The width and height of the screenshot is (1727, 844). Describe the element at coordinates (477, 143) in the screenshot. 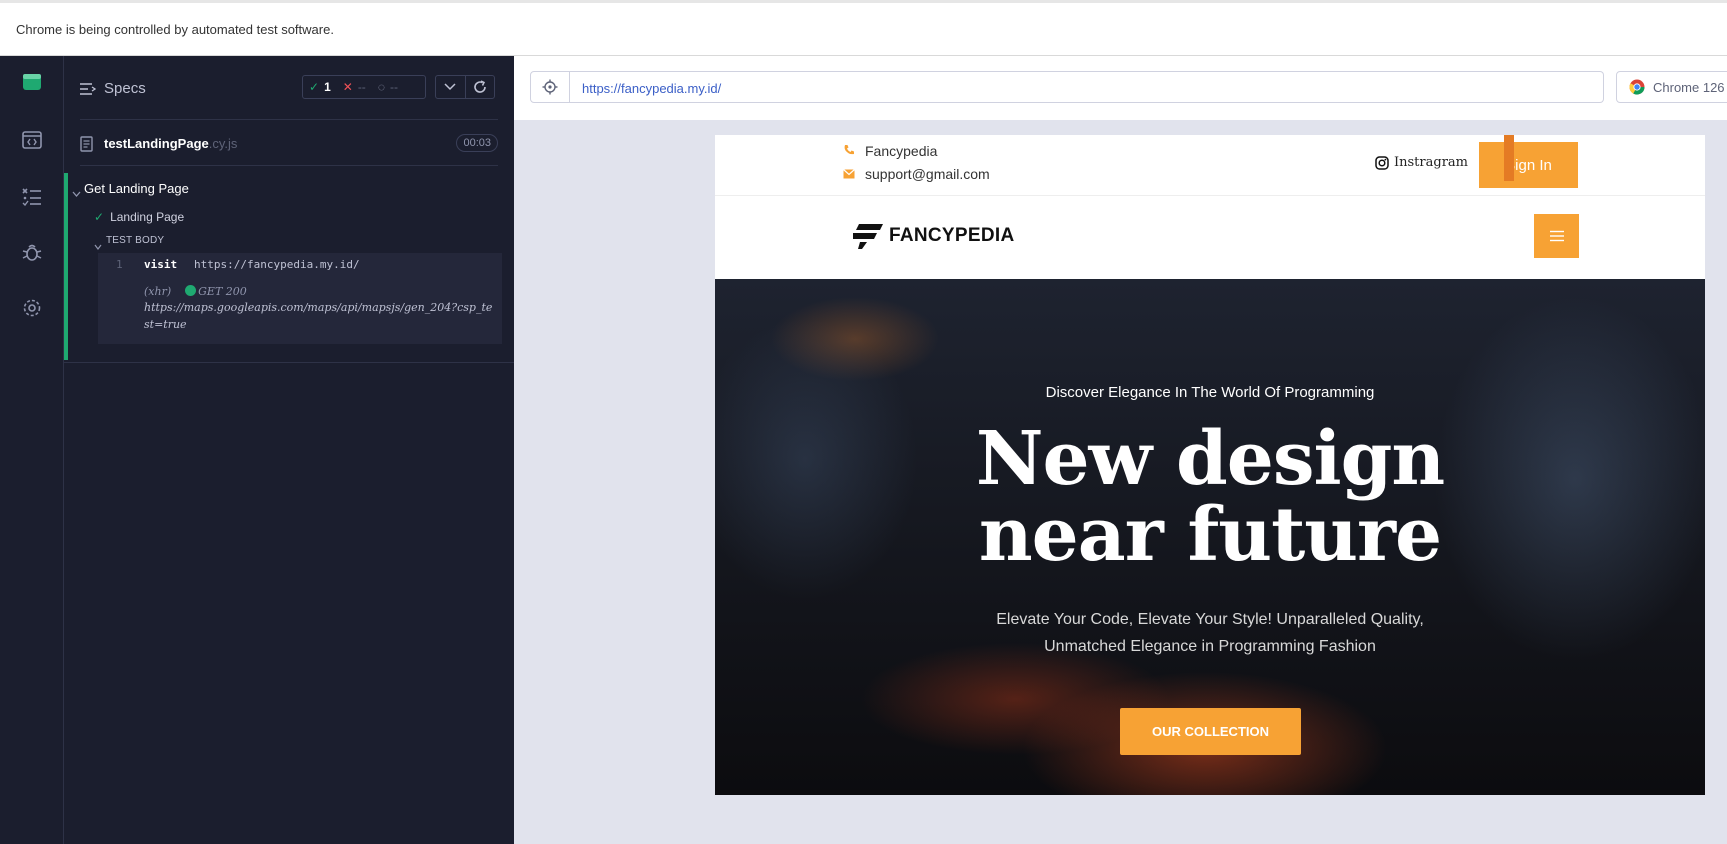

I see `spec-duration: 00:03` at that location.